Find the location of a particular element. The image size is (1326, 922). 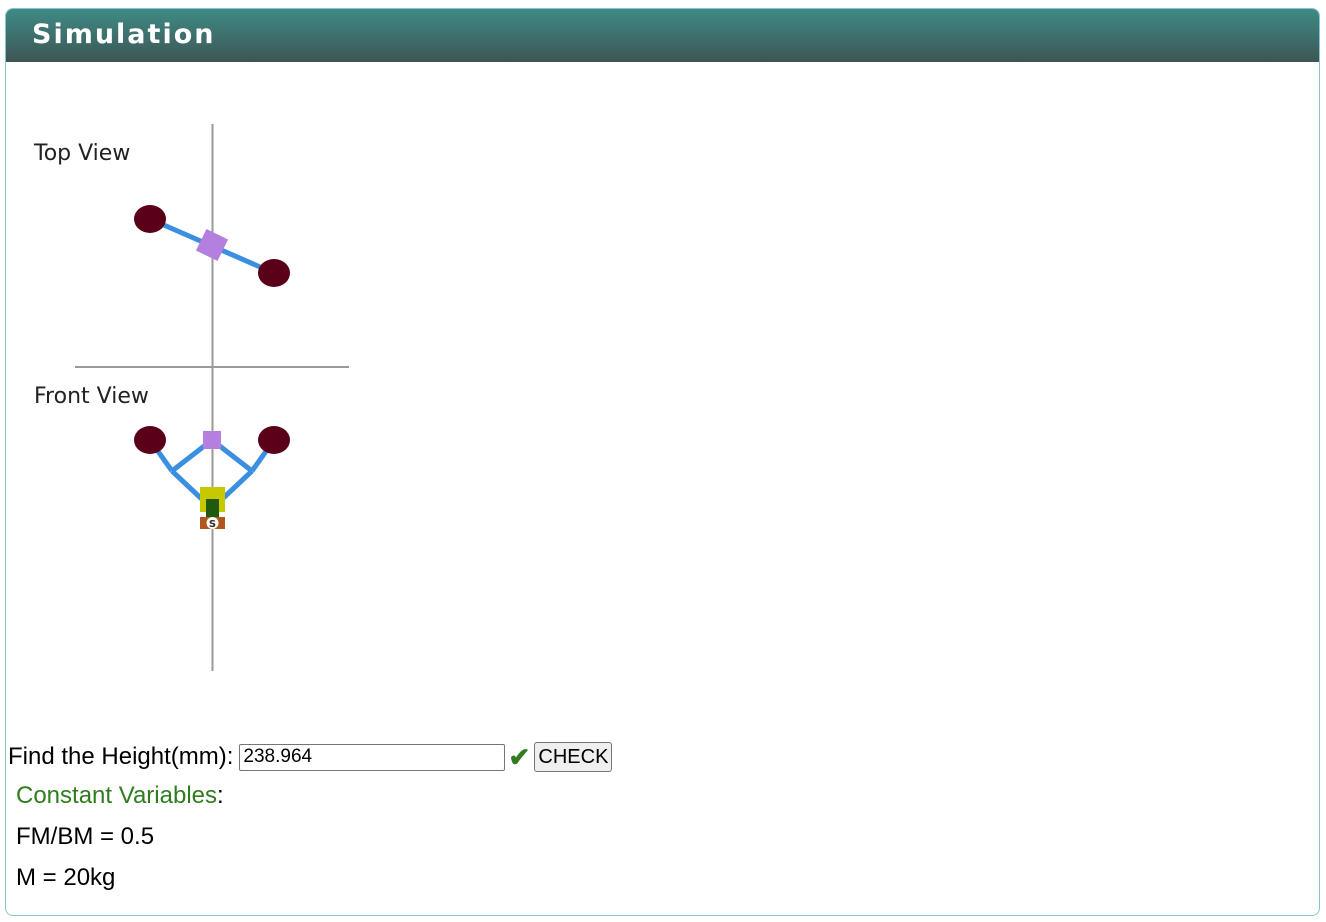

check-icon: ✔ is located at coordinates (519, 757).